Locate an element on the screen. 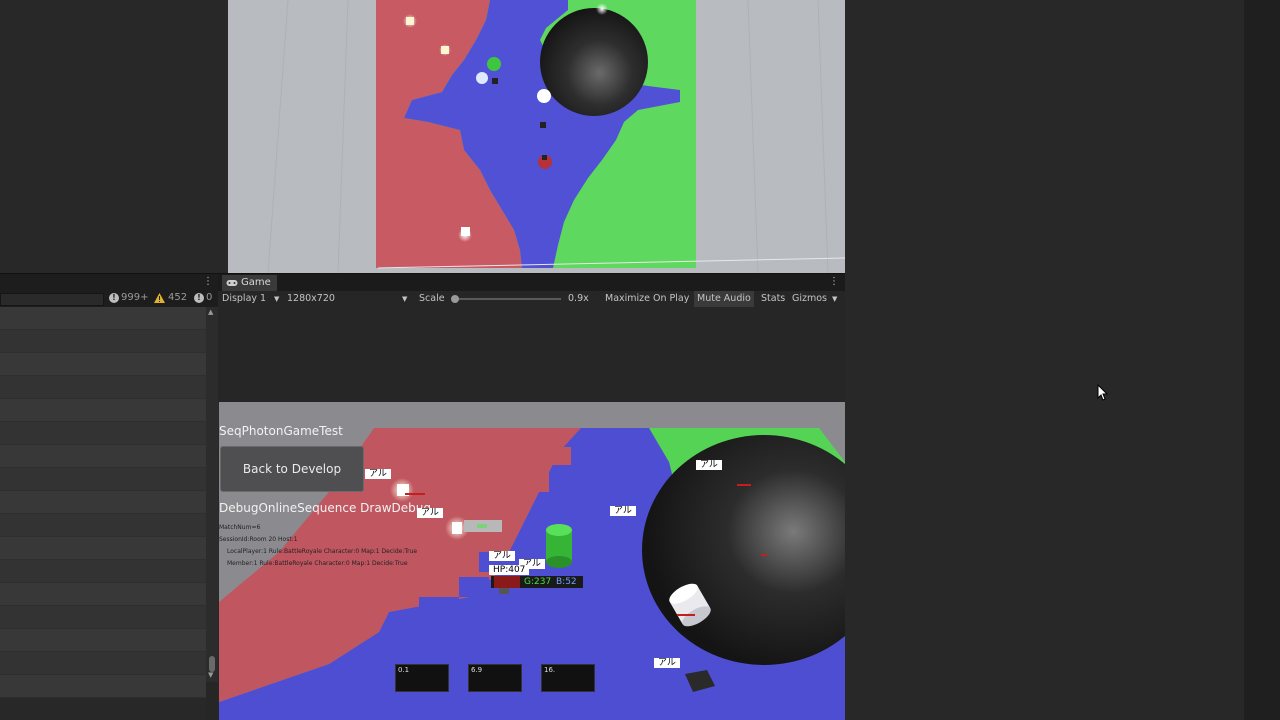 This screenshot has height=720, width=1280. console-log-list is located at coordinates (103, 513).